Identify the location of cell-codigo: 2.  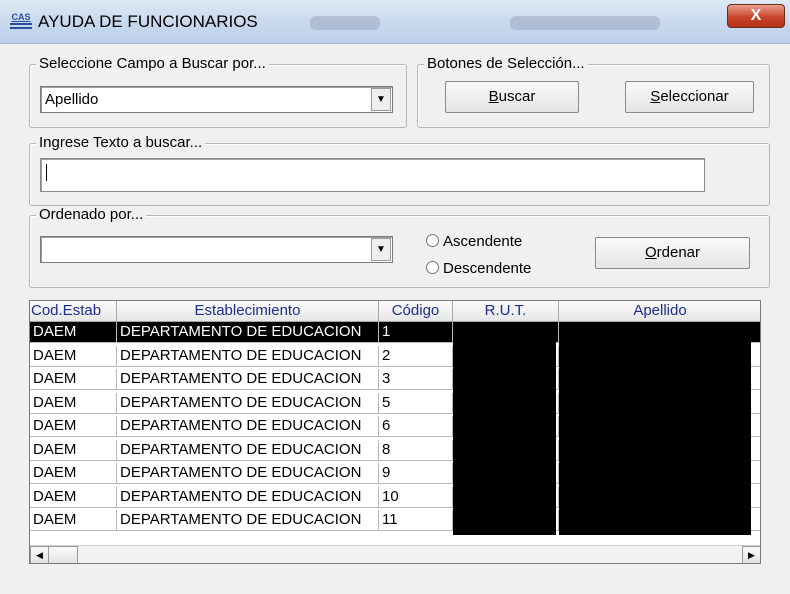
(416, 356).